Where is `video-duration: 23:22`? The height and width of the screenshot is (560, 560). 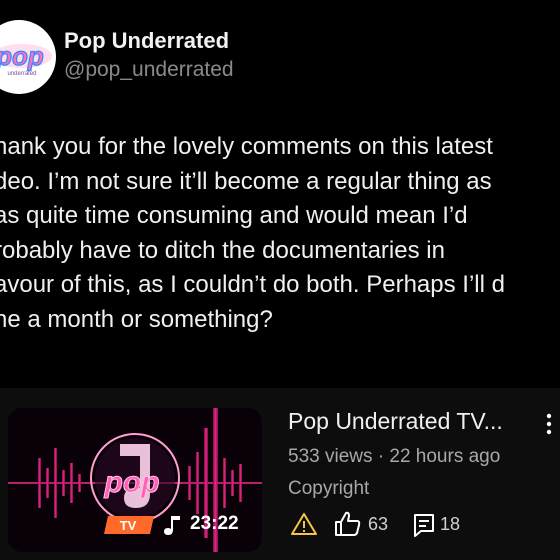 video-duration: 23:22 is located at coordinates (214, 523).